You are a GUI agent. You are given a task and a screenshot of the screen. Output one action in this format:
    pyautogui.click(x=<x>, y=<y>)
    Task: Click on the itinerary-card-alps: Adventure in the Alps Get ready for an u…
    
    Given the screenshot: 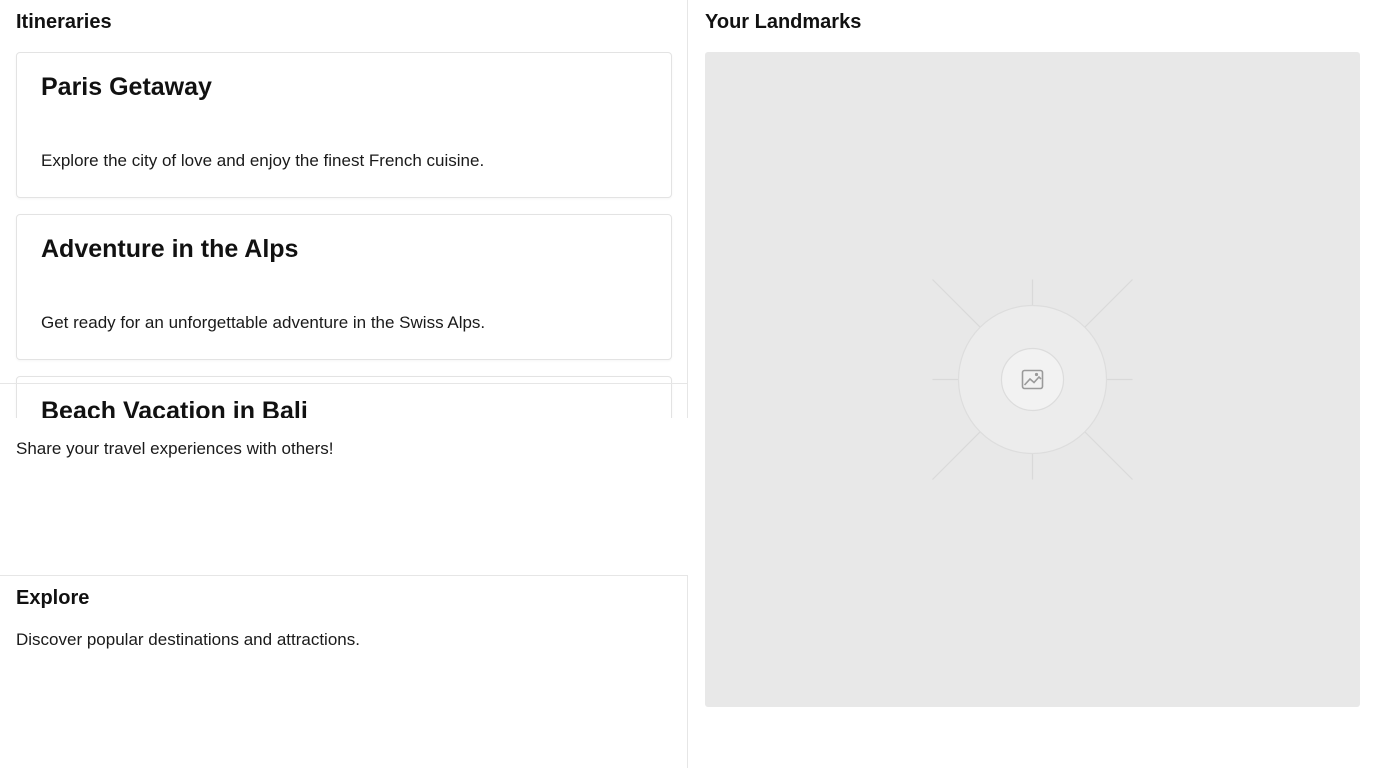 What is the action you would take?
    pyautogui.click(x=344, y=287)
    